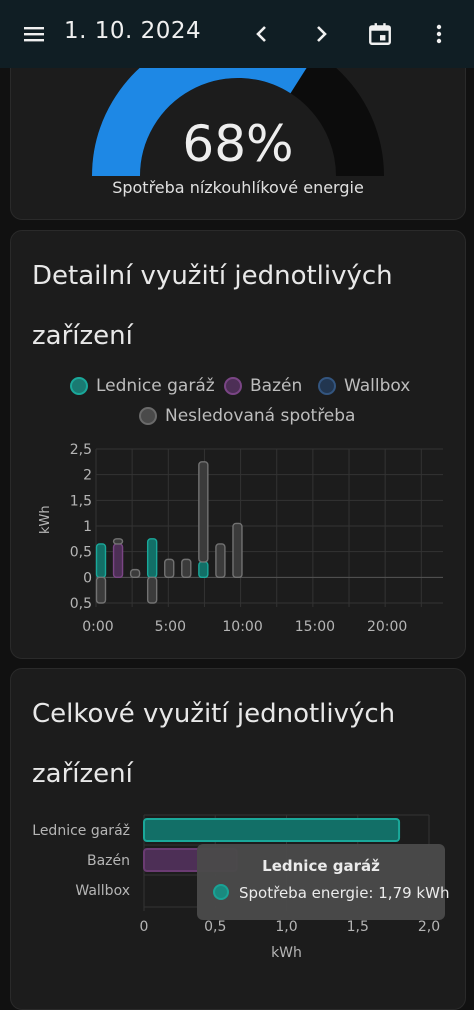  I want to click on x-tick-label: 20:00, so click(387, 627).